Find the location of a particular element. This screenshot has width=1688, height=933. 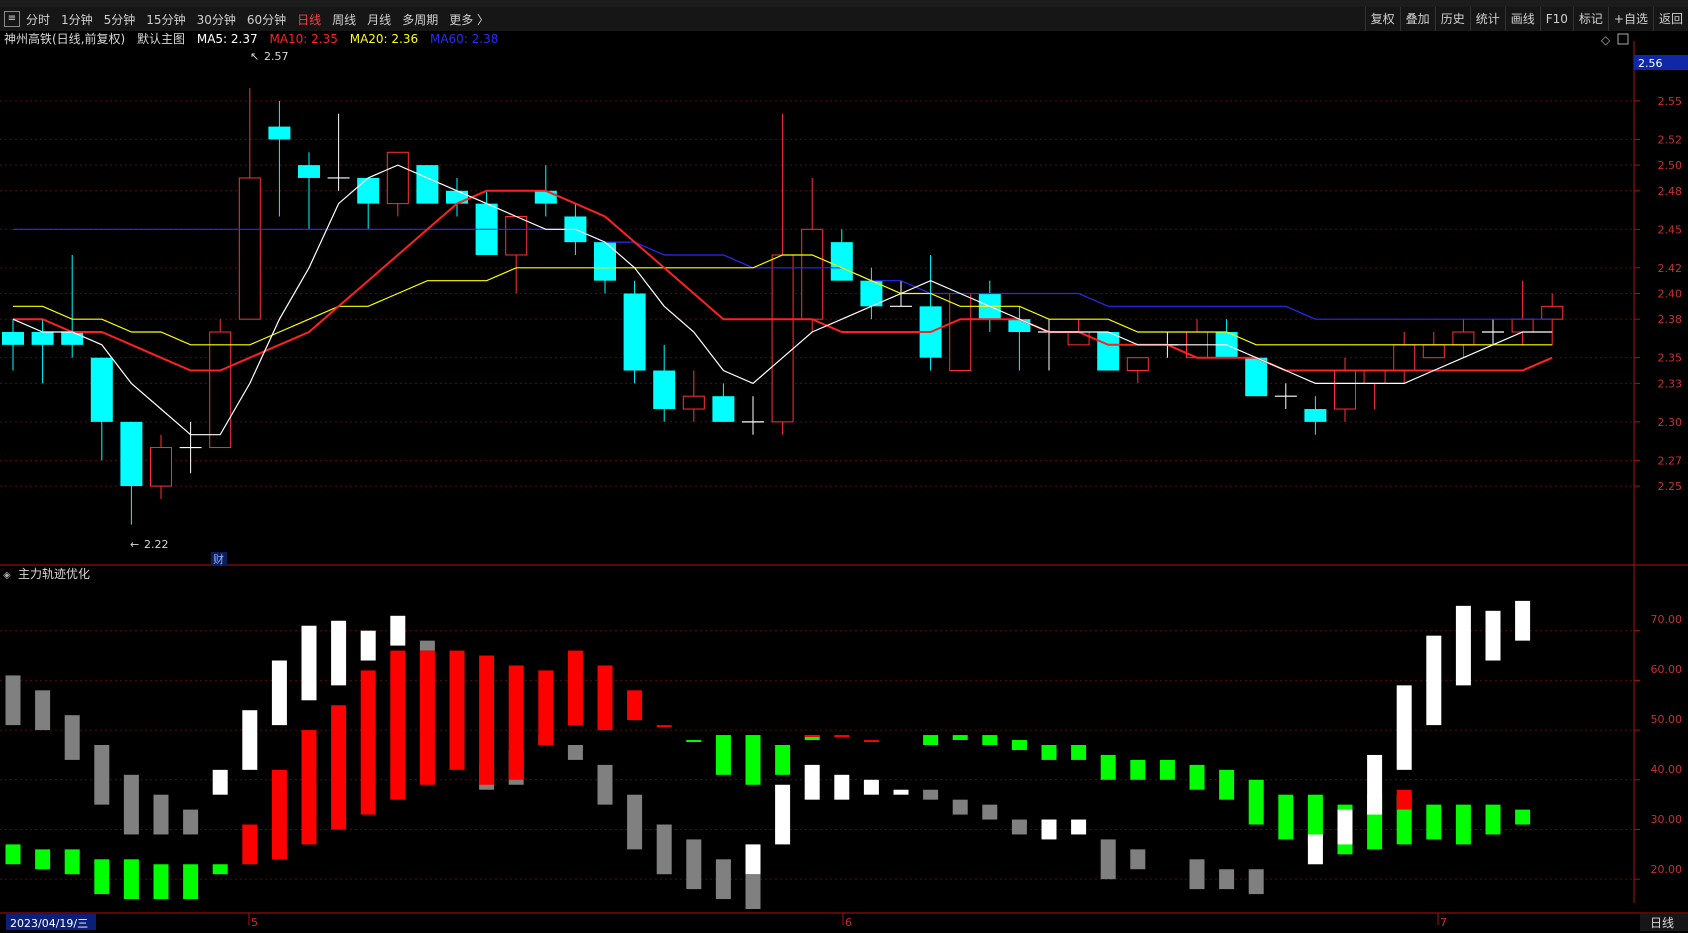

period-5min: 5分钟 is located at coordinates (120, 19).